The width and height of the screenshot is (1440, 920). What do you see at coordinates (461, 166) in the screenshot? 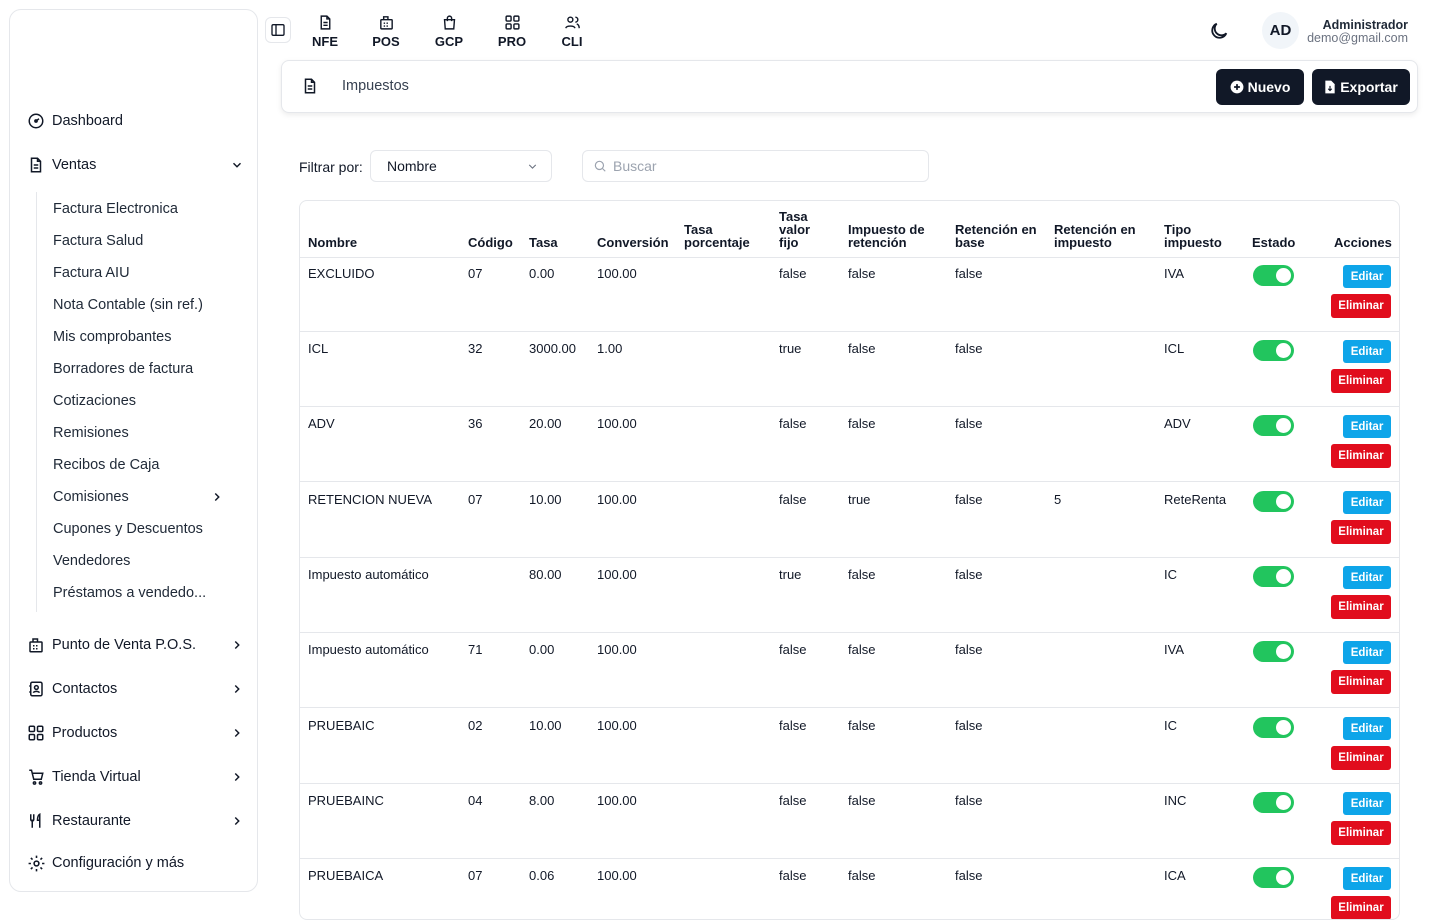
I see `filter-select: Nombre` at bounding box center [461, 166].